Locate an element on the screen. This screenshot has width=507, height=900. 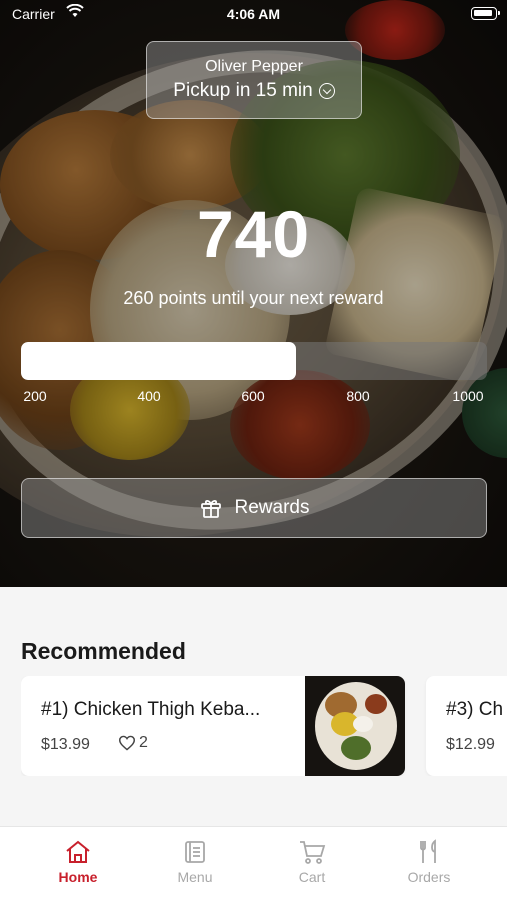
item-price: $12.99 is located at coordinates (470, 744).